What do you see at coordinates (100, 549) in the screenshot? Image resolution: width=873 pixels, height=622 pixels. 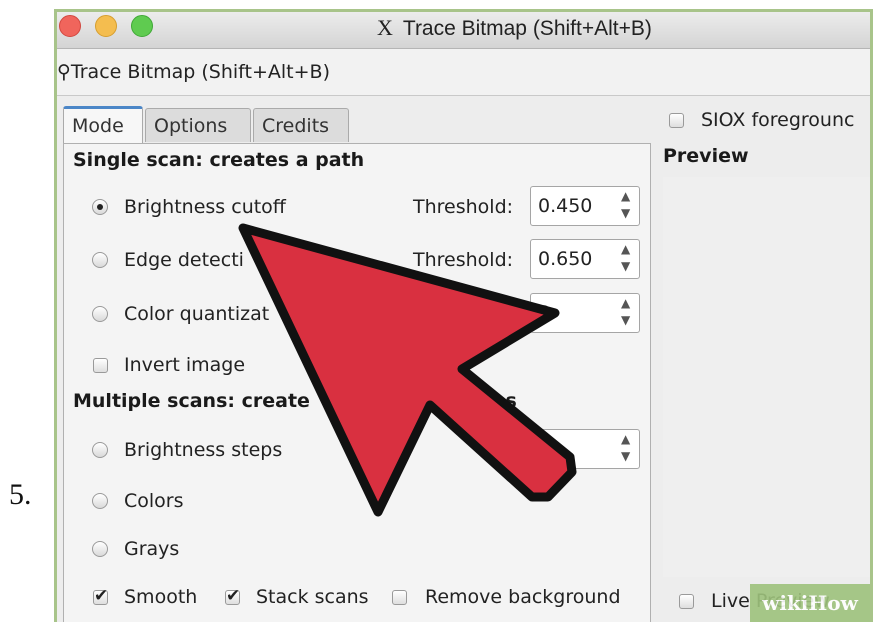 I see `grays-radio` at bounding box center [100, 549].